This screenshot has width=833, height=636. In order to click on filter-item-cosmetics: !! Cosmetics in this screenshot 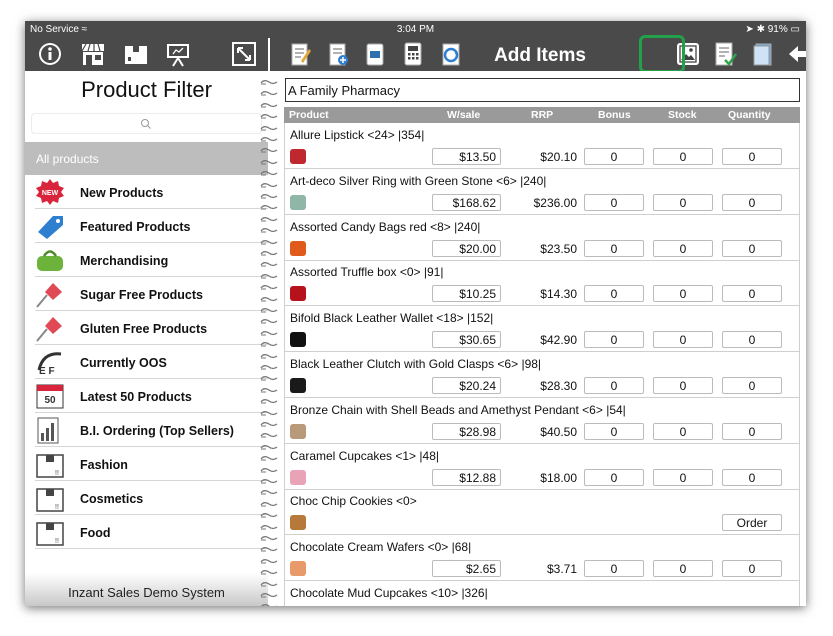, I will do `click(151, 498)`.